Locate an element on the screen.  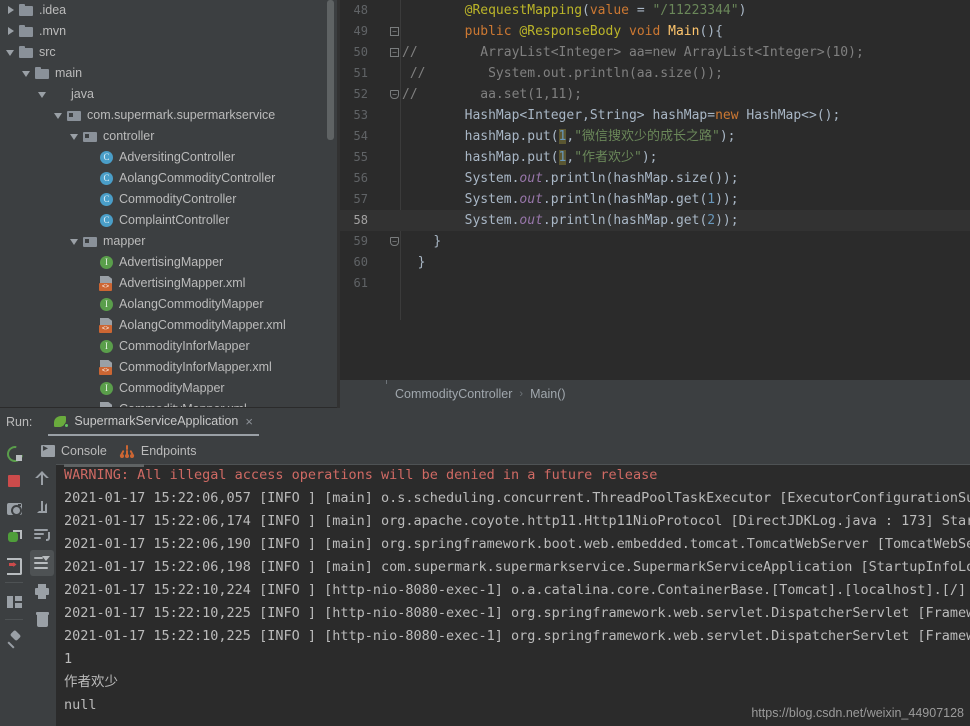
soft-wrap-button is located at coordinates (42, 535).